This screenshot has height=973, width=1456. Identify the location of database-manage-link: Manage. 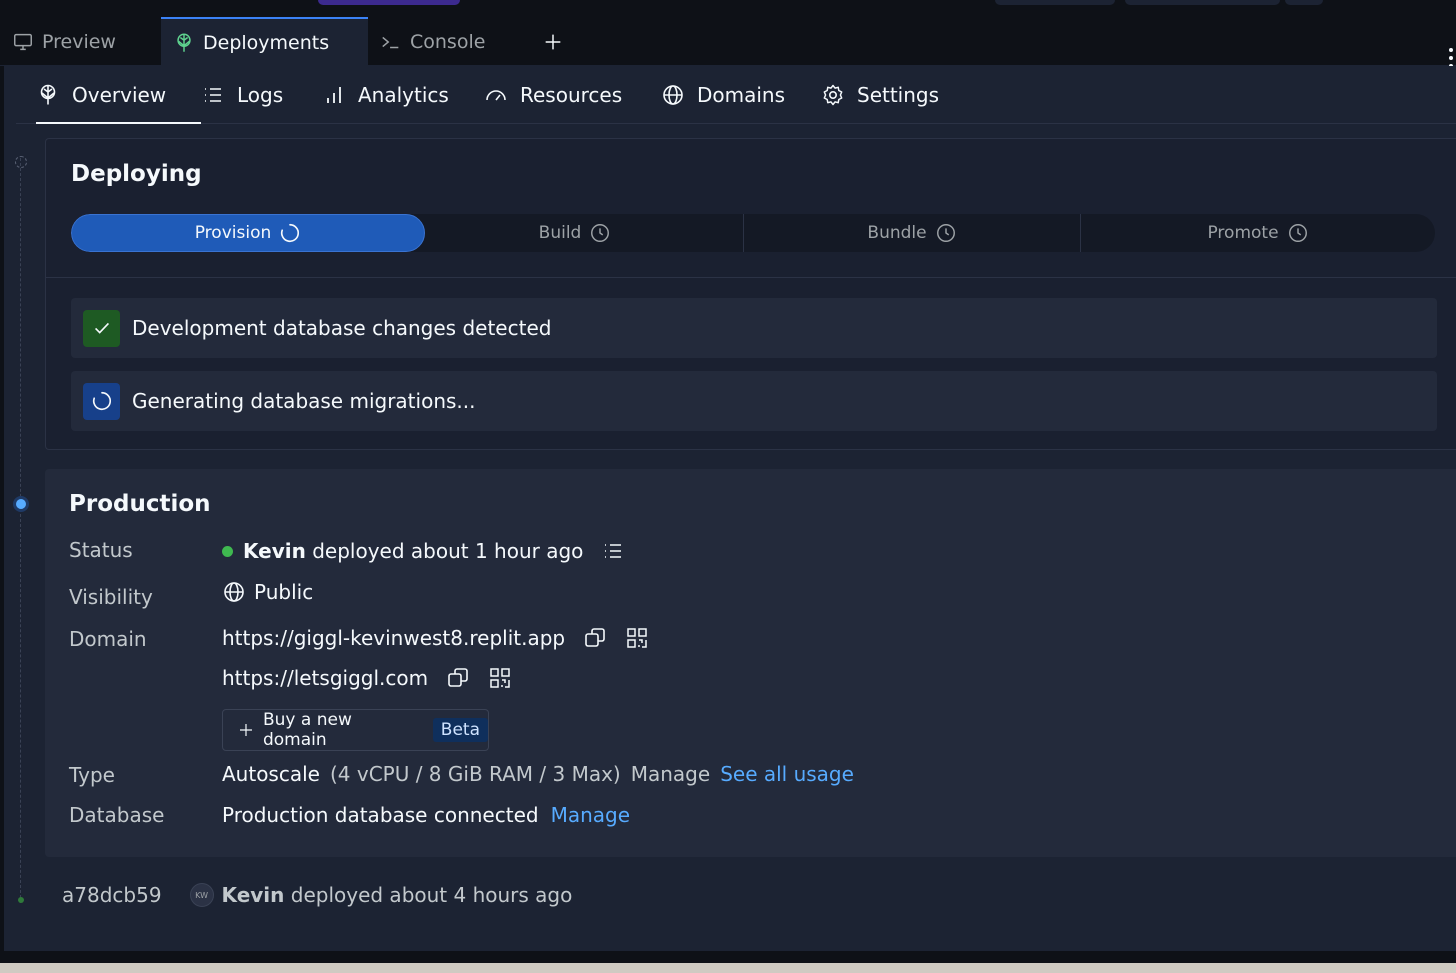
(590, 815).